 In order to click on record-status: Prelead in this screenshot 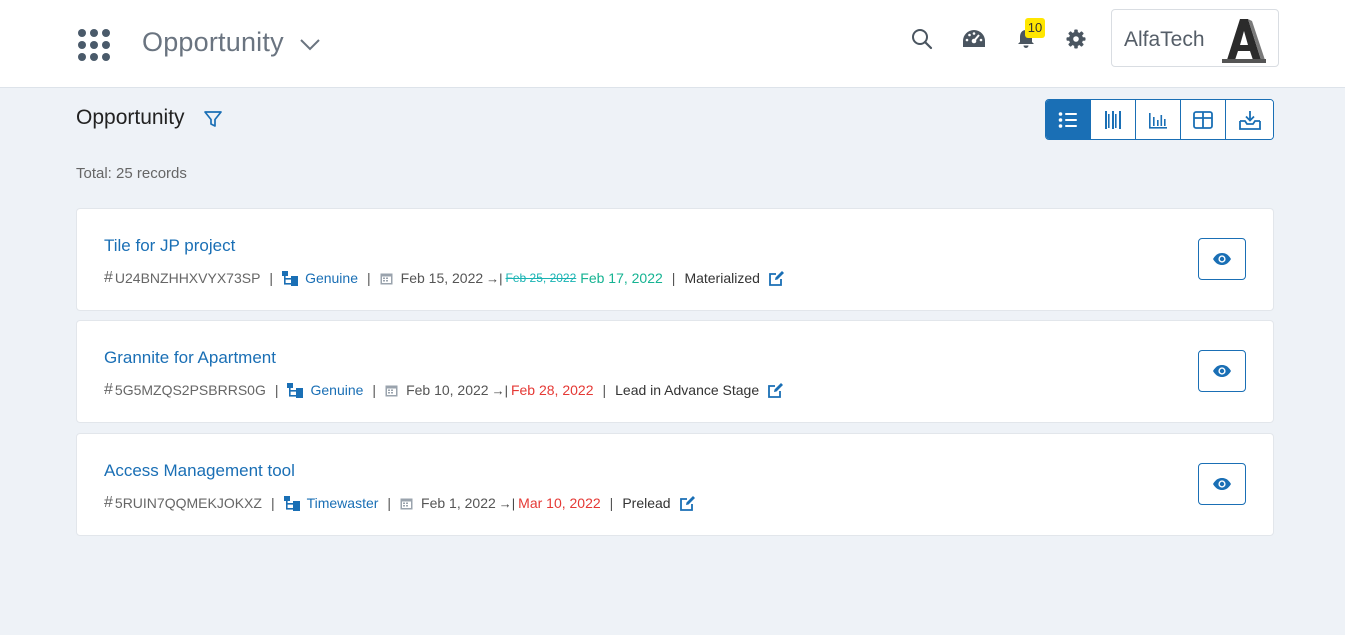, I will do `click(646, 503)`.